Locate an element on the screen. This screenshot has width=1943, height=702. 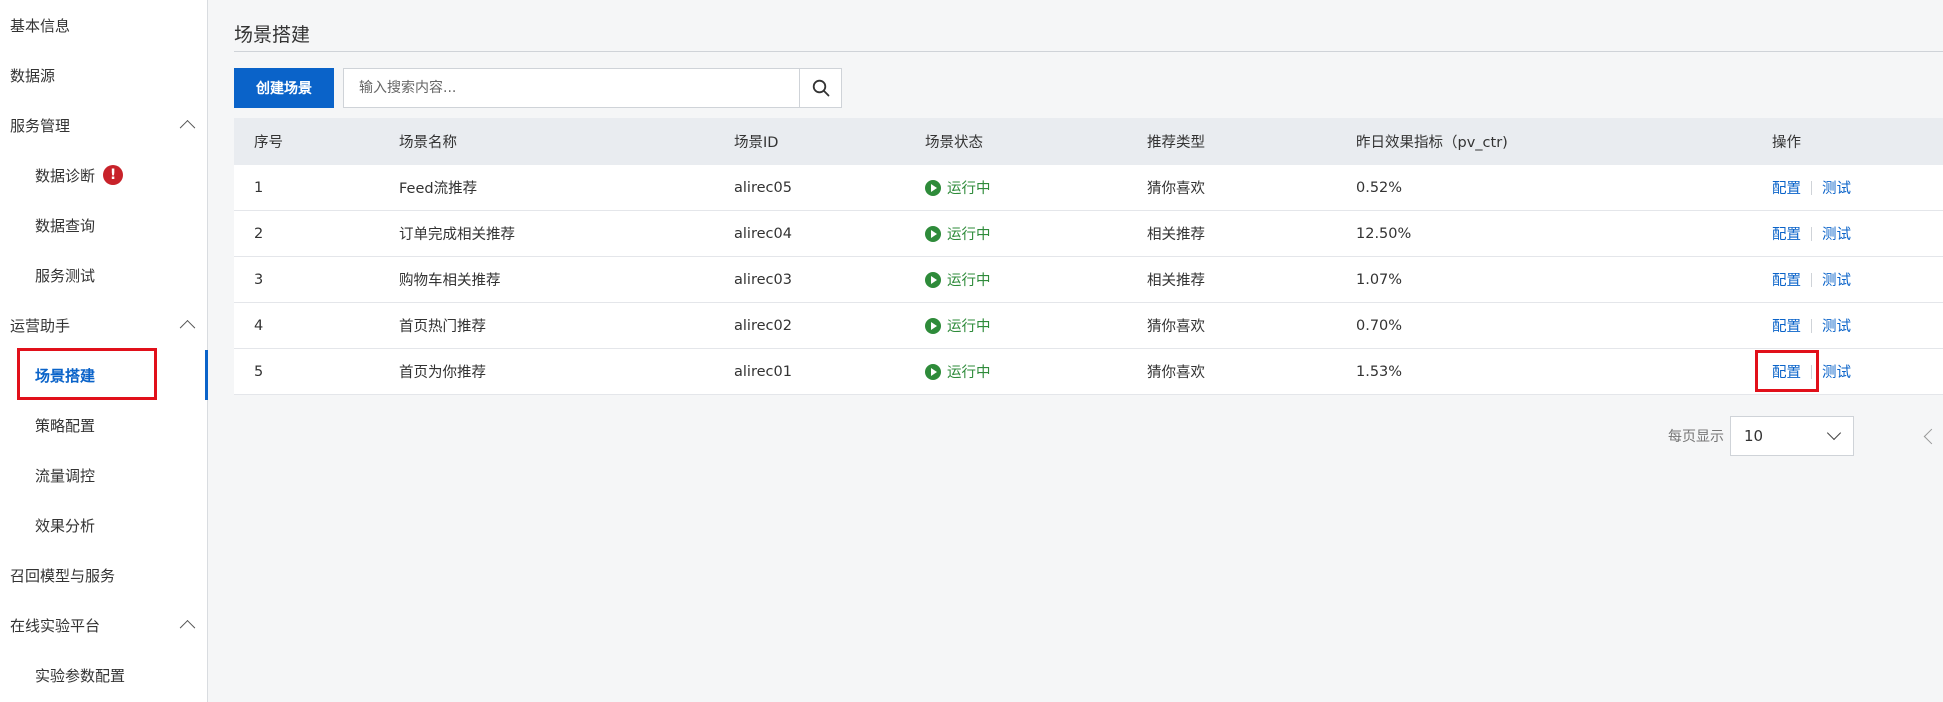
alert-icon: ! is located at coordinates (113, 175).